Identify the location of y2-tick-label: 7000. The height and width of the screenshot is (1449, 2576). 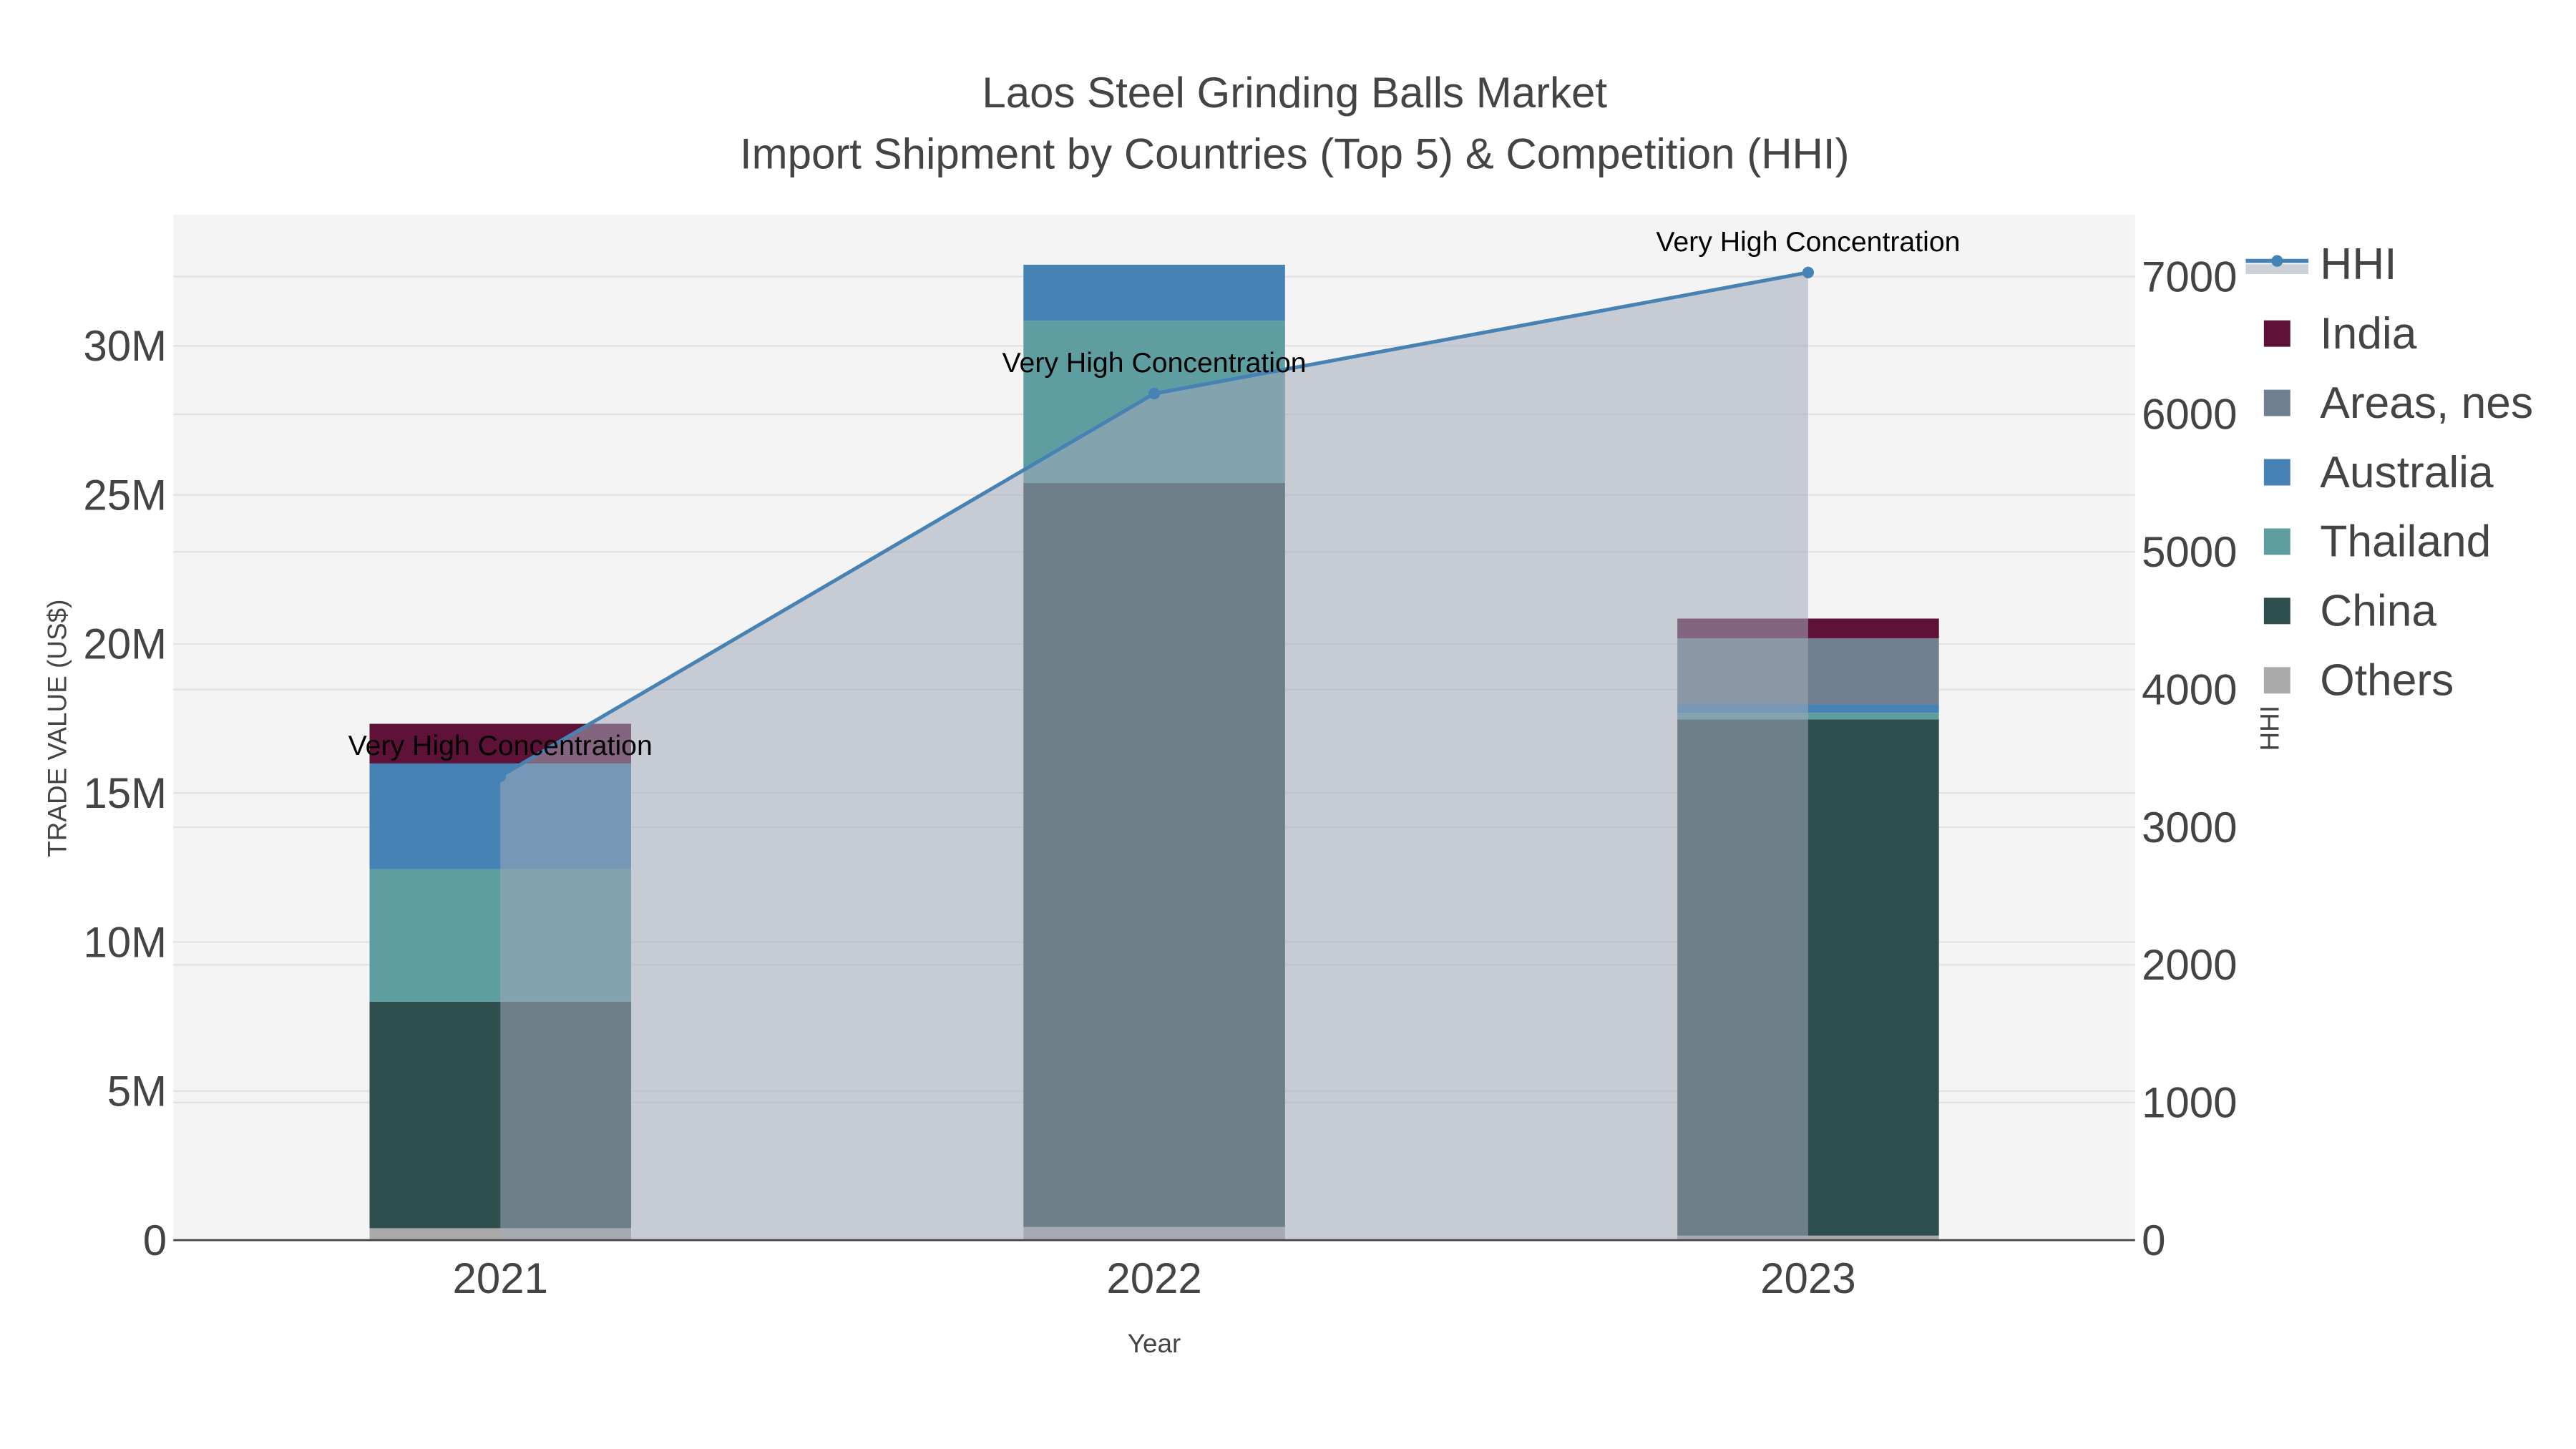
(2189, 277).